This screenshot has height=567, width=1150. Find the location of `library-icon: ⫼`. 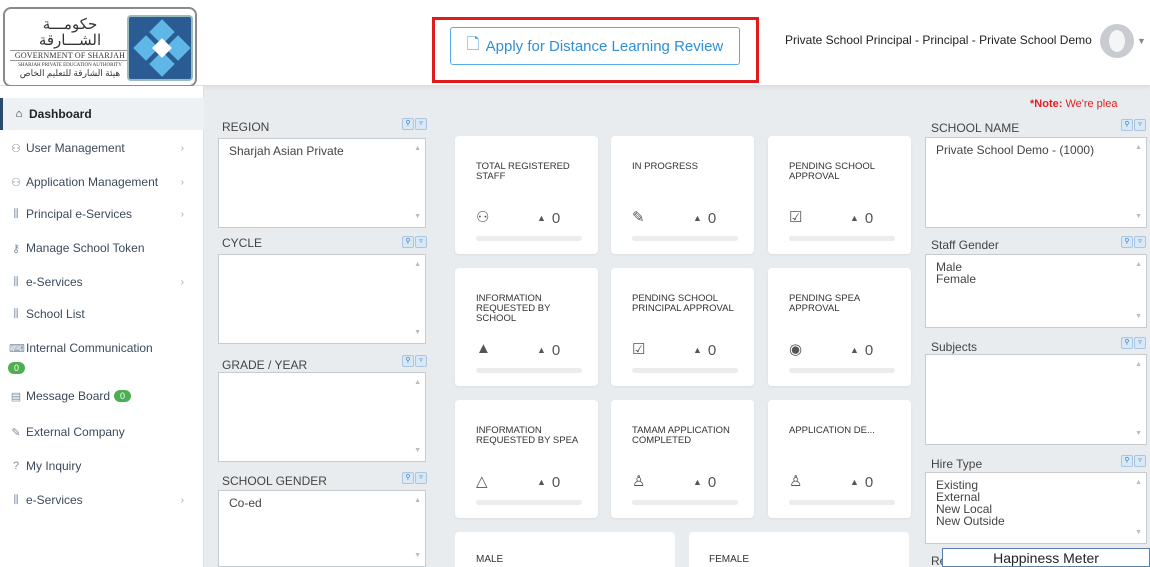

library-icon: ⫼ is located at coordinates (16, 281).